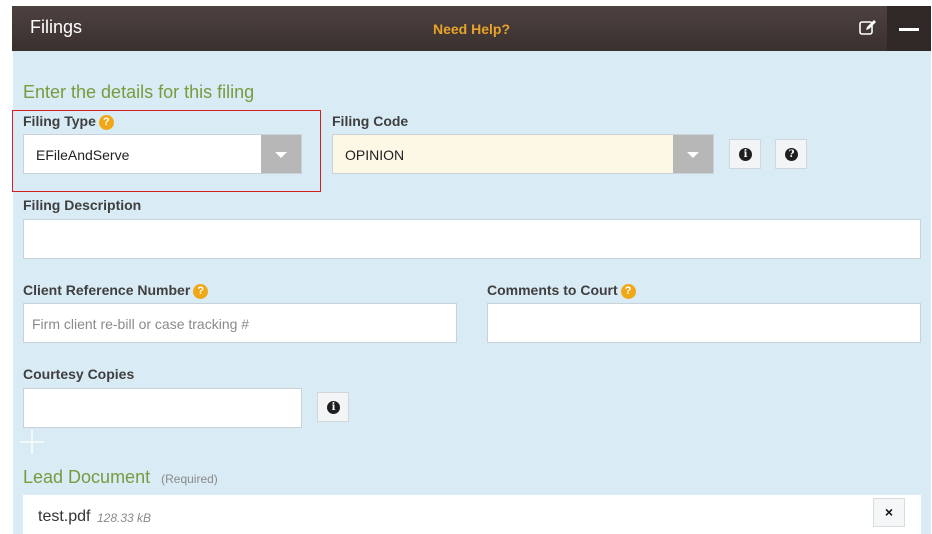  I want to click on comments-to-court-input, so click(704, 323).